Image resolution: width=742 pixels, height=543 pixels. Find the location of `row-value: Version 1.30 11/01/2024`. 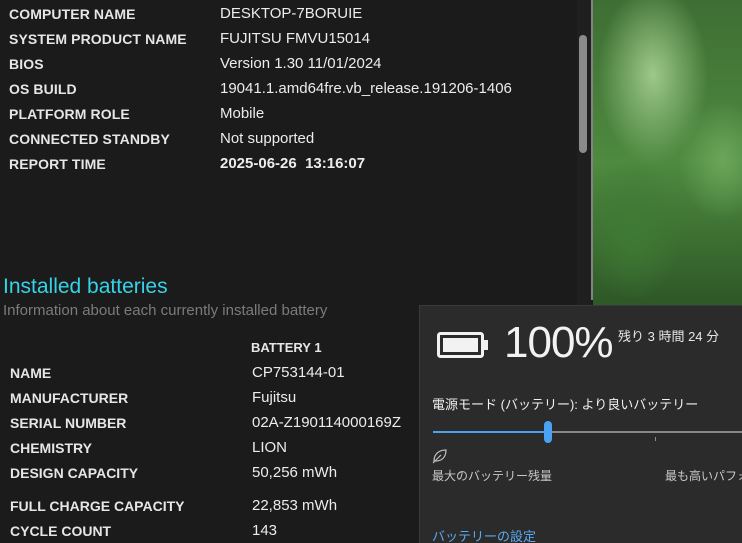

row-value: Version 1.30 11/01/2024 is located at coordinates (301, 63).